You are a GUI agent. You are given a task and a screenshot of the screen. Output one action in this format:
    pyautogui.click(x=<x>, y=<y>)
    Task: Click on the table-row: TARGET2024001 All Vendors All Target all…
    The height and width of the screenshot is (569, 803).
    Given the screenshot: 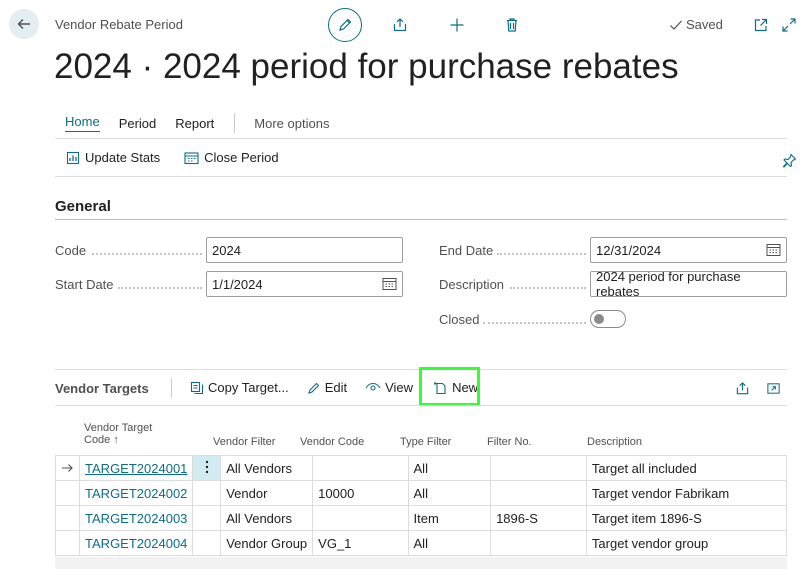 What is the action you would take?
    pyautogui.click(x=421, y=468)
    